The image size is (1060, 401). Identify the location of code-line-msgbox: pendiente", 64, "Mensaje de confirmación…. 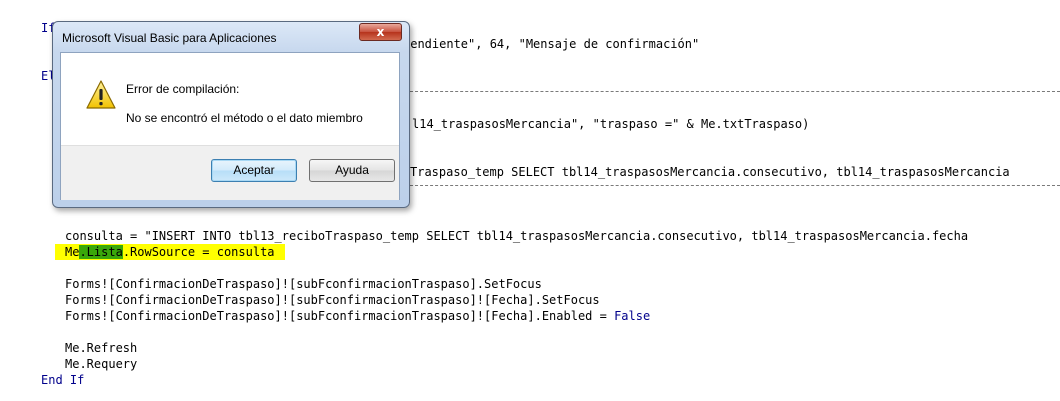
(551, 44).